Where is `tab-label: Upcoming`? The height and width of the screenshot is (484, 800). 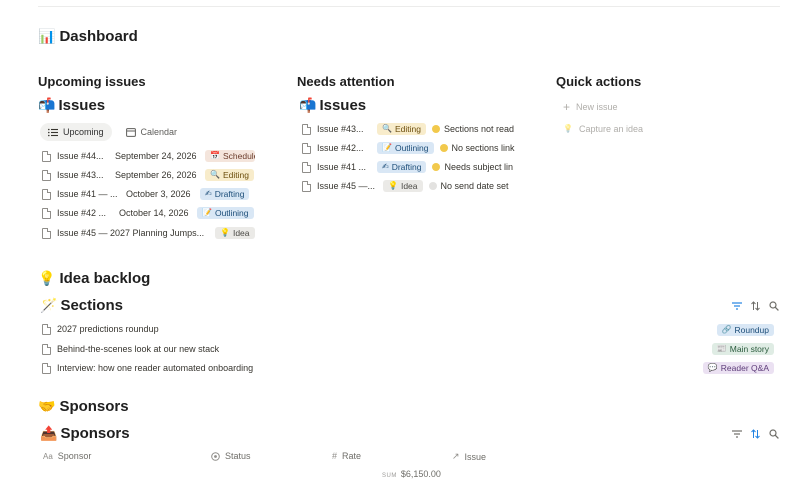
tab-label: Upcoming is located at coordinates (83, 132).